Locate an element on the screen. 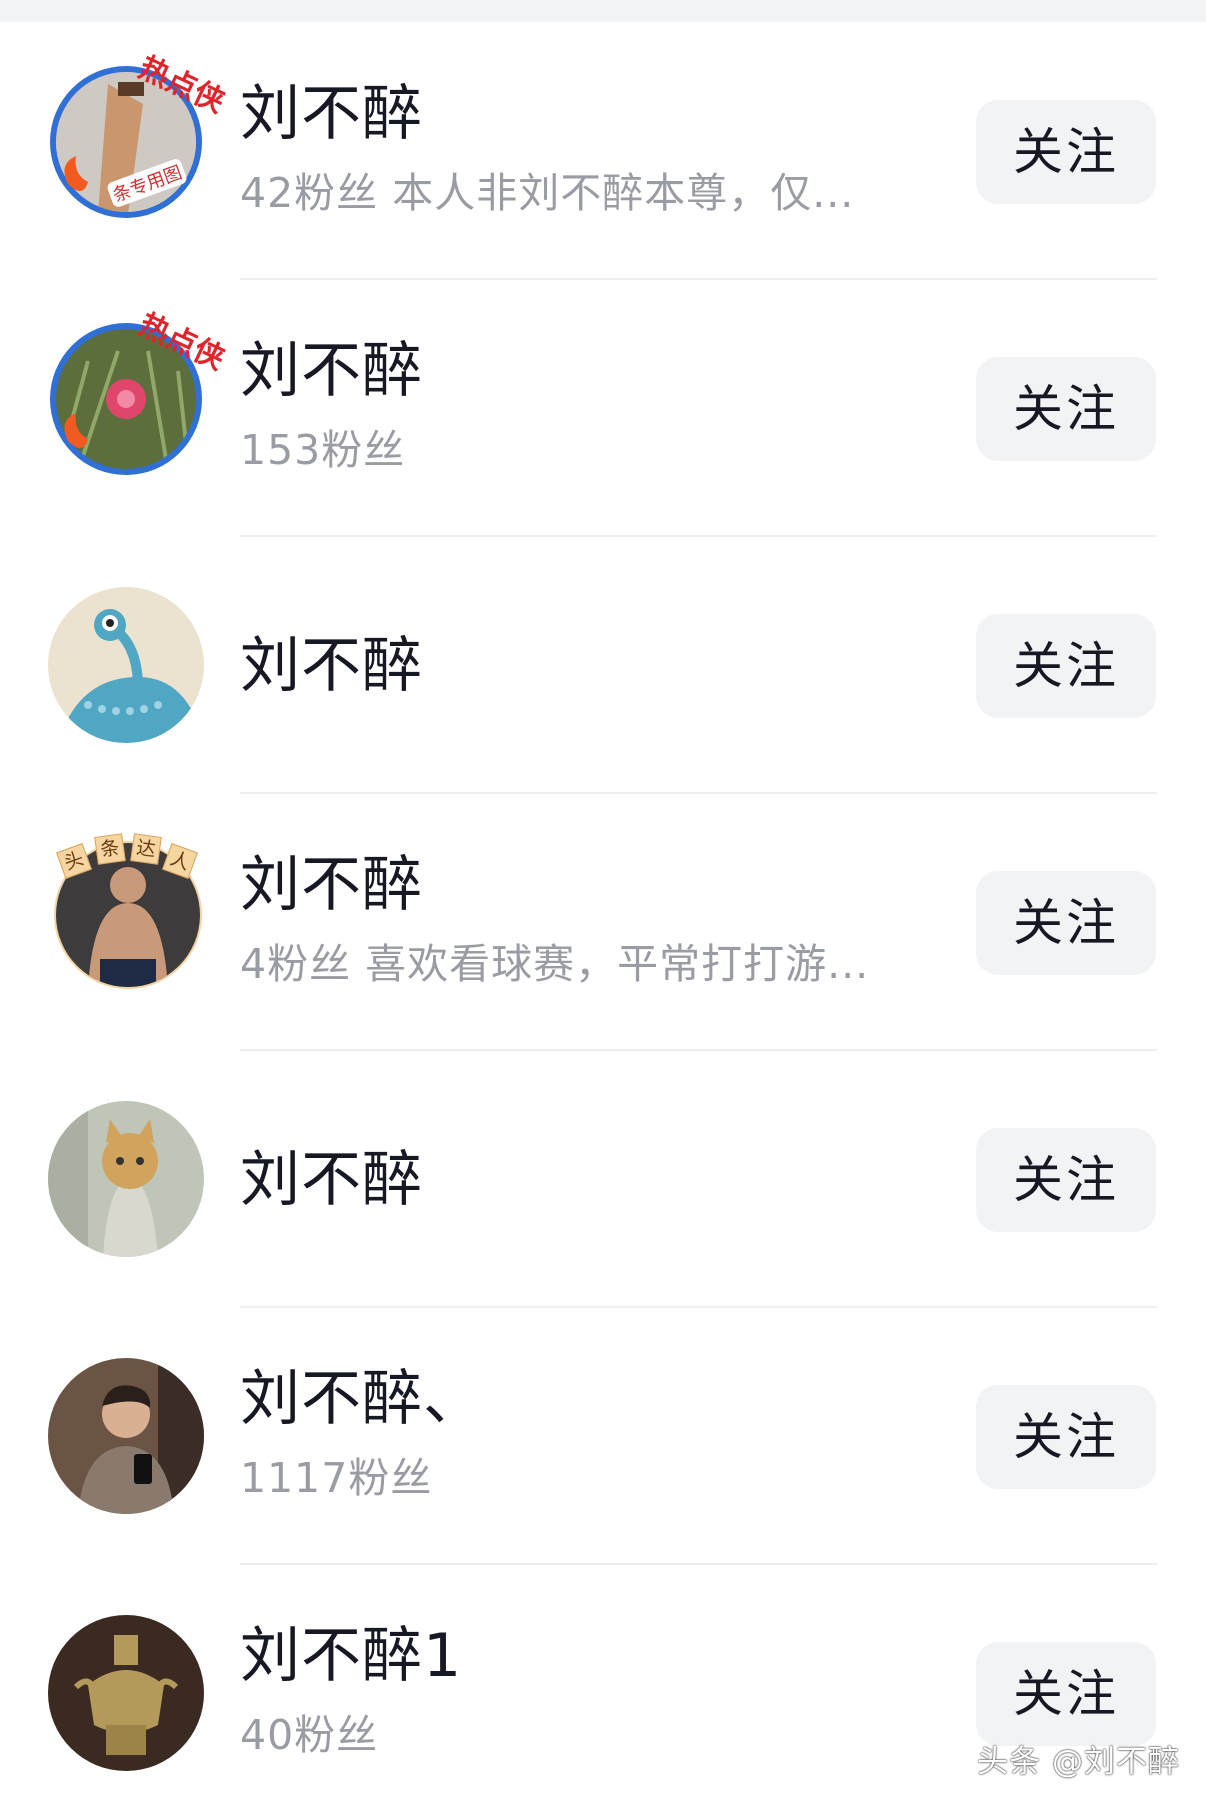 This screenshot has height=1809, width=1206. user-subtitle: 153粉丝 is located at coordinates (323, 450).